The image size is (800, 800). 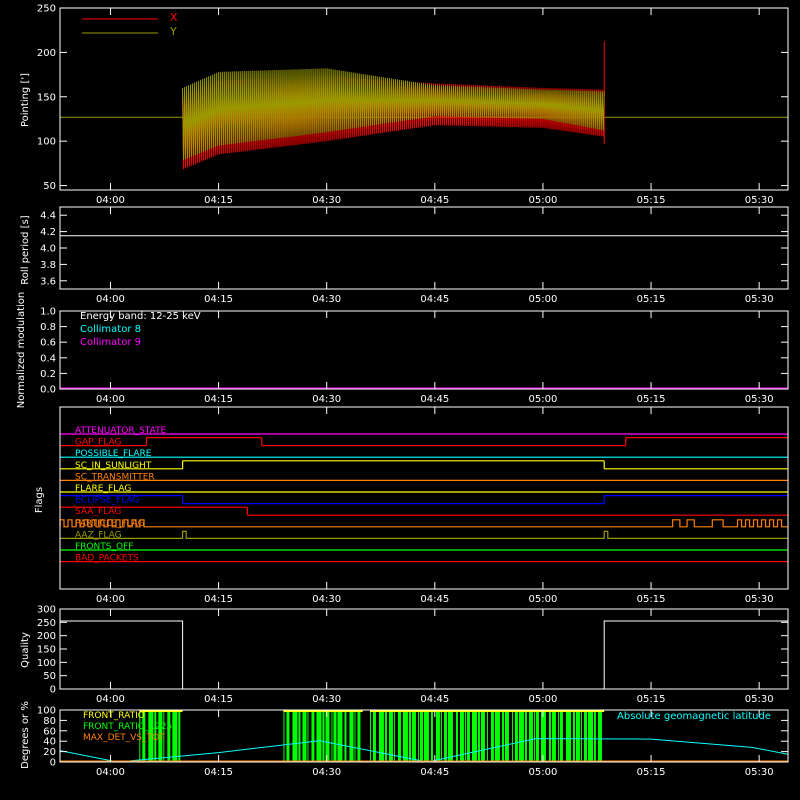 What do you see at coordinates (759, 399) in the screenshot?
I see `modulation-xtick-label: 05:30` at bounding box center [759, 399].